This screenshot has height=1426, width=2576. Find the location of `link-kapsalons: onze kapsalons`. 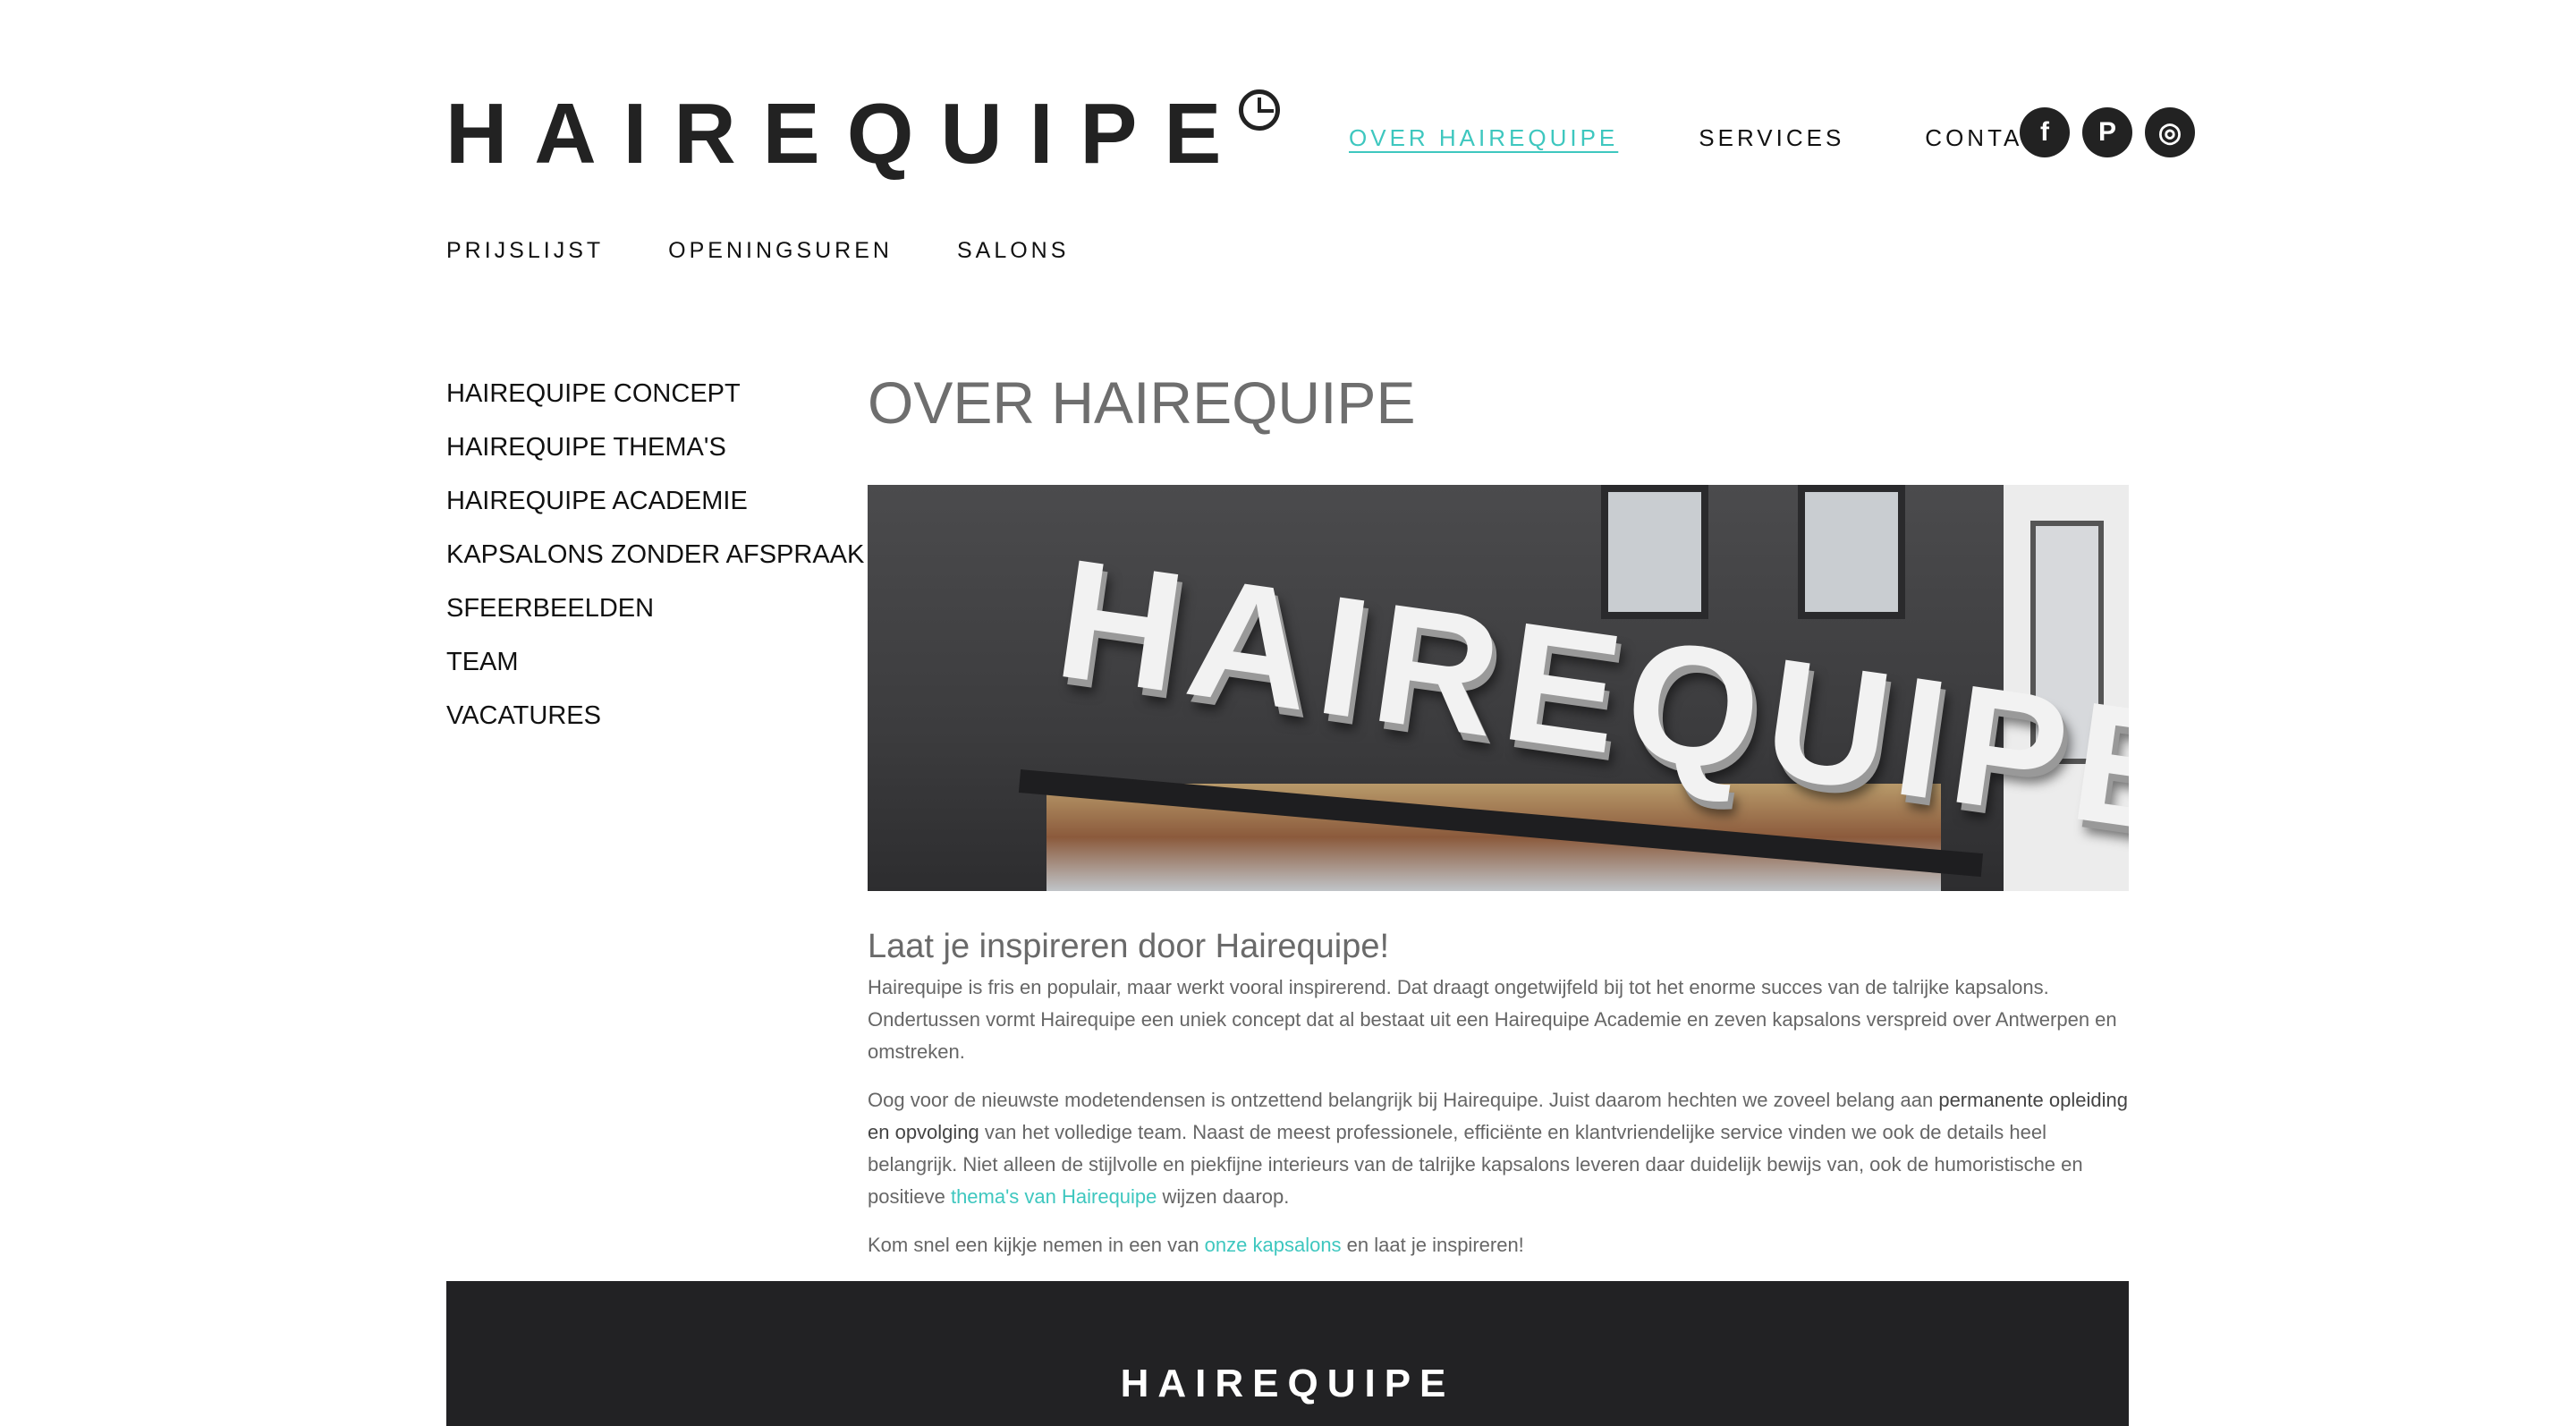

link-kapsalons: onze kapsalons is located at coordinates (1273, 1245).